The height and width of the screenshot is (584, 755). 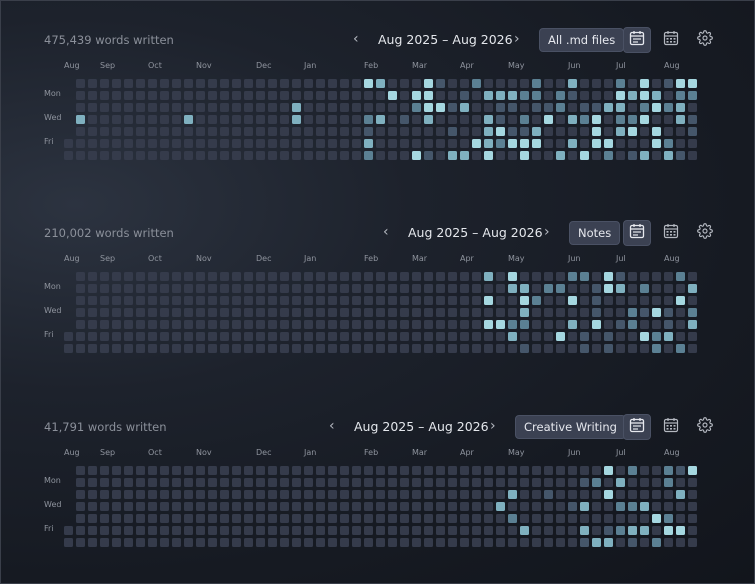 What do you see at coordinates (671, 427) in the screenshot?
I see `calendar-view-button` at bounding box center [671, 427].